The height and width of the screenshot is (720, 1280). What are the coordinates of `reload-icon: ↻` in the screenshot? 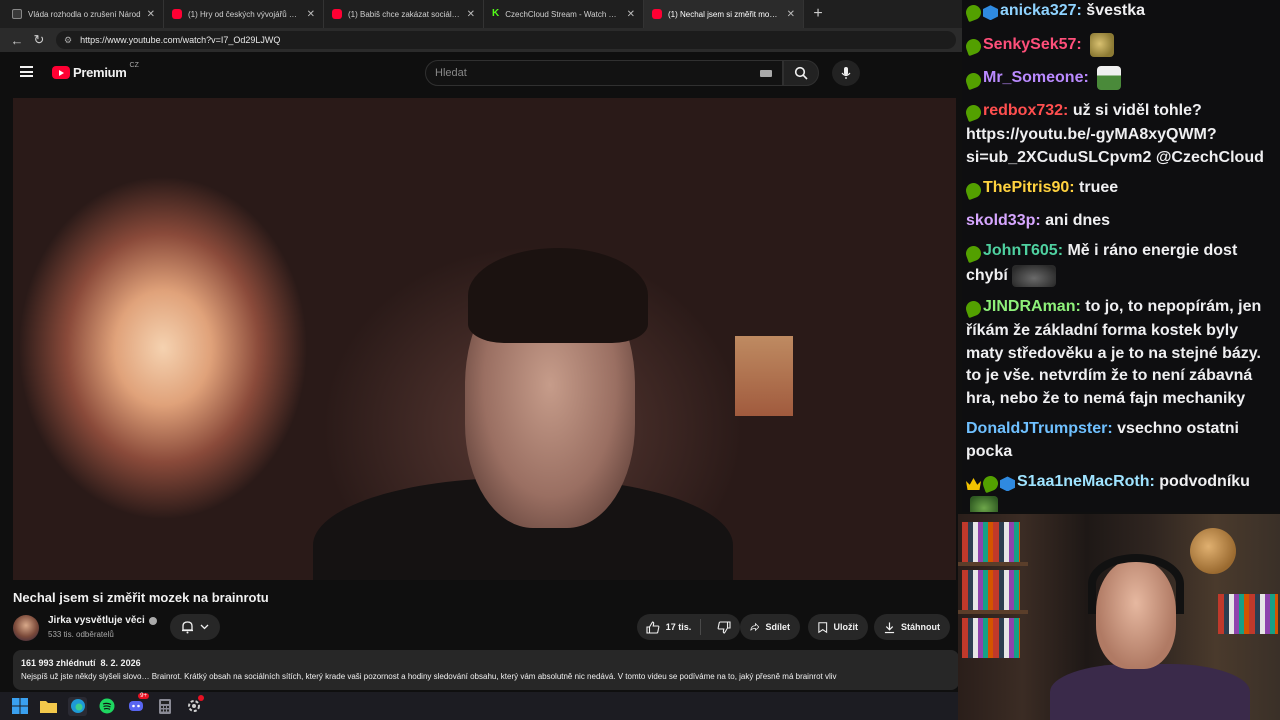 It's located at (39, 40).